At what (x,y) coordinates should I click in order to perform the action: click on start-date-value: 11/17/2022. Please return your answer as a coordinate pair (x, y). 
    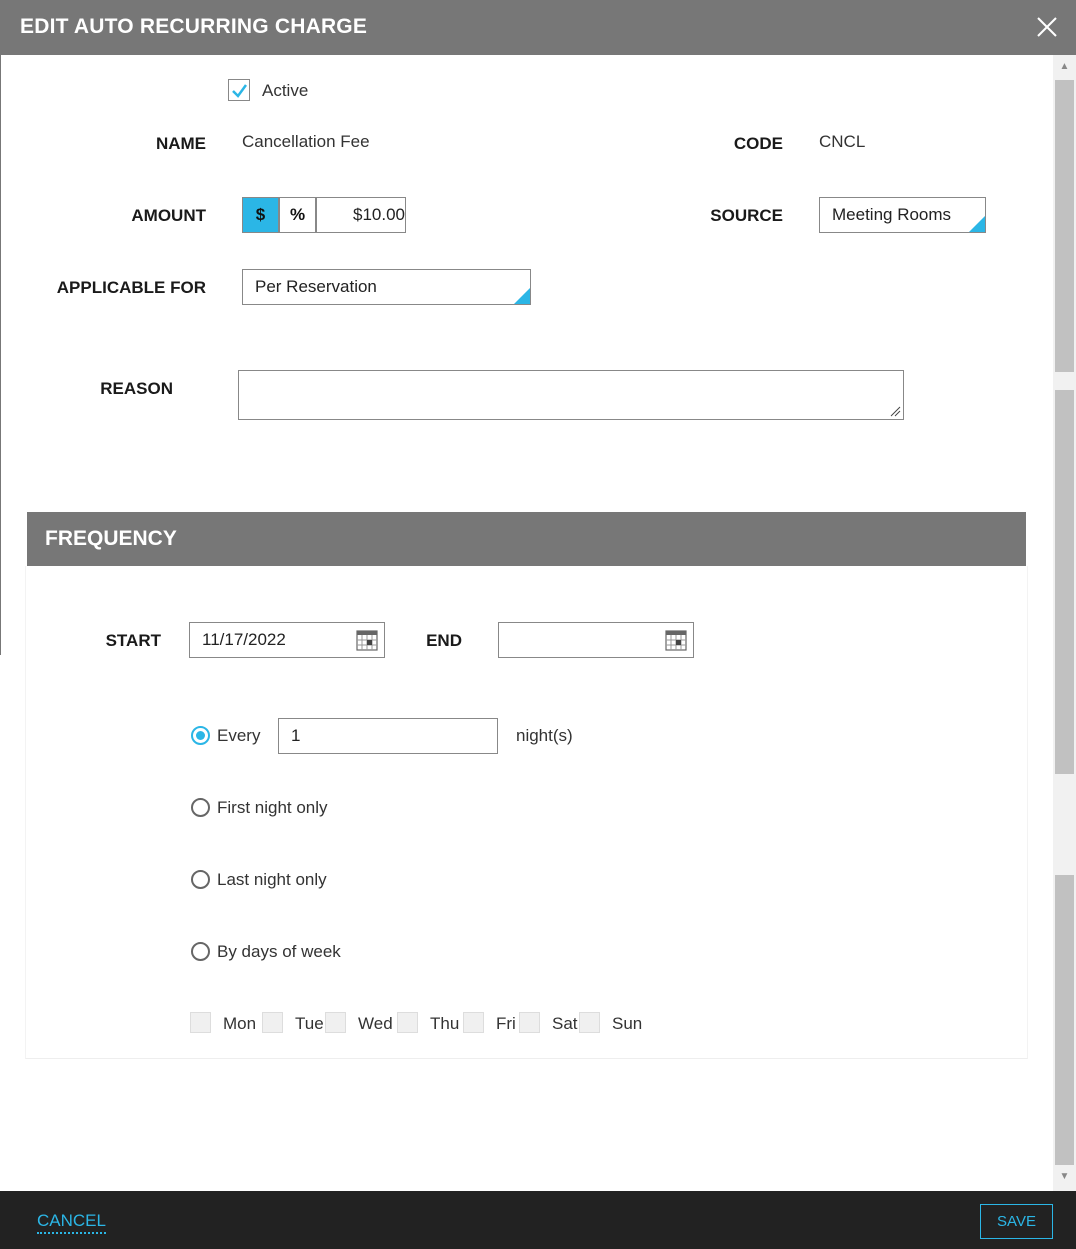
    Looking at the image, I should click on (244, 639).